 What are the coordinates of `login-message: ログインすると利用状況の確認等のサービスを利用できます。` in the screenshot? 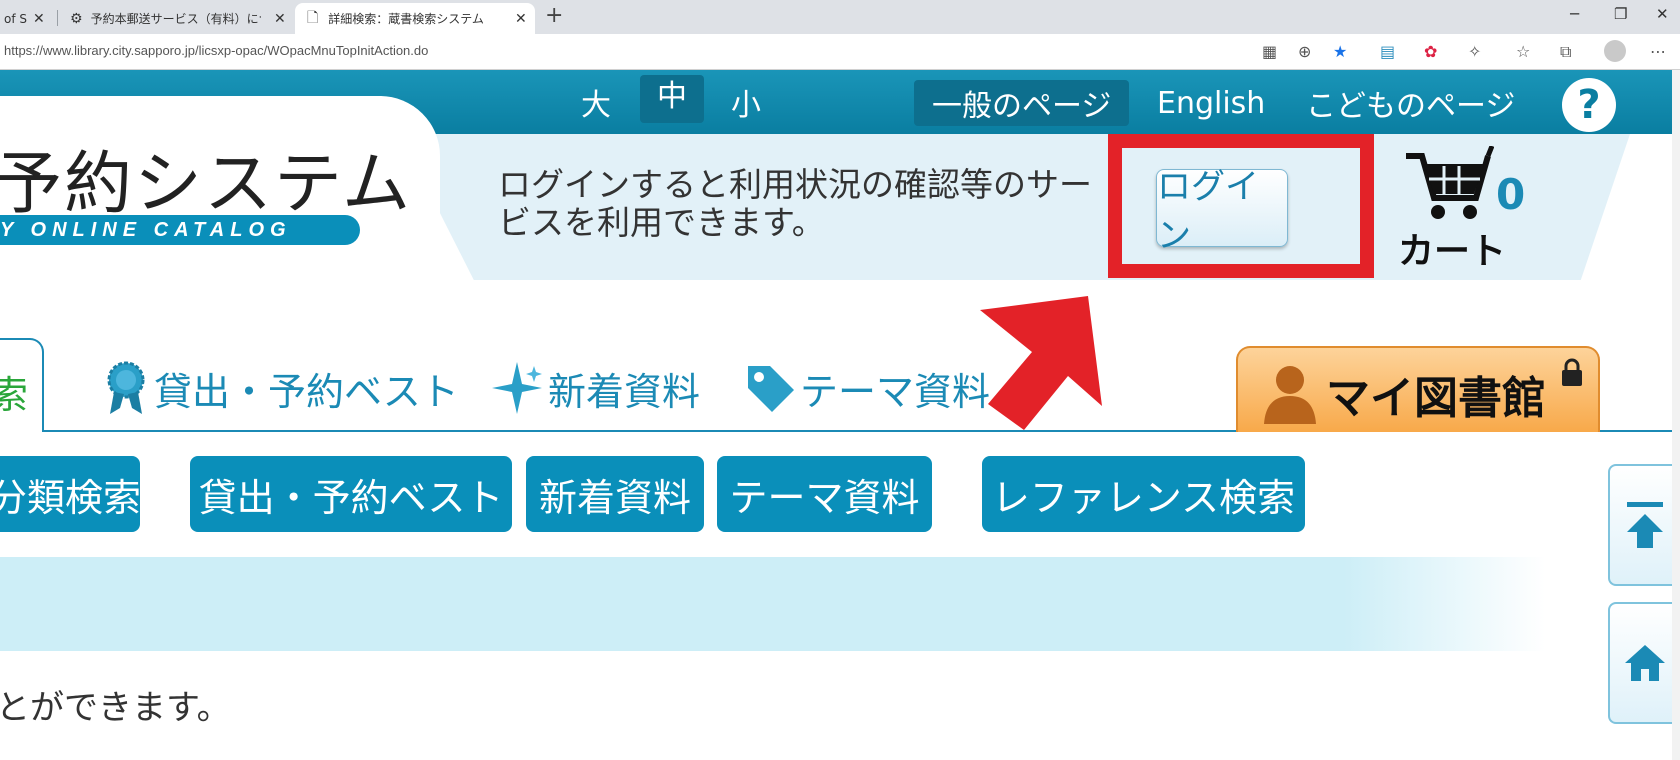 It's located at (795, 203).